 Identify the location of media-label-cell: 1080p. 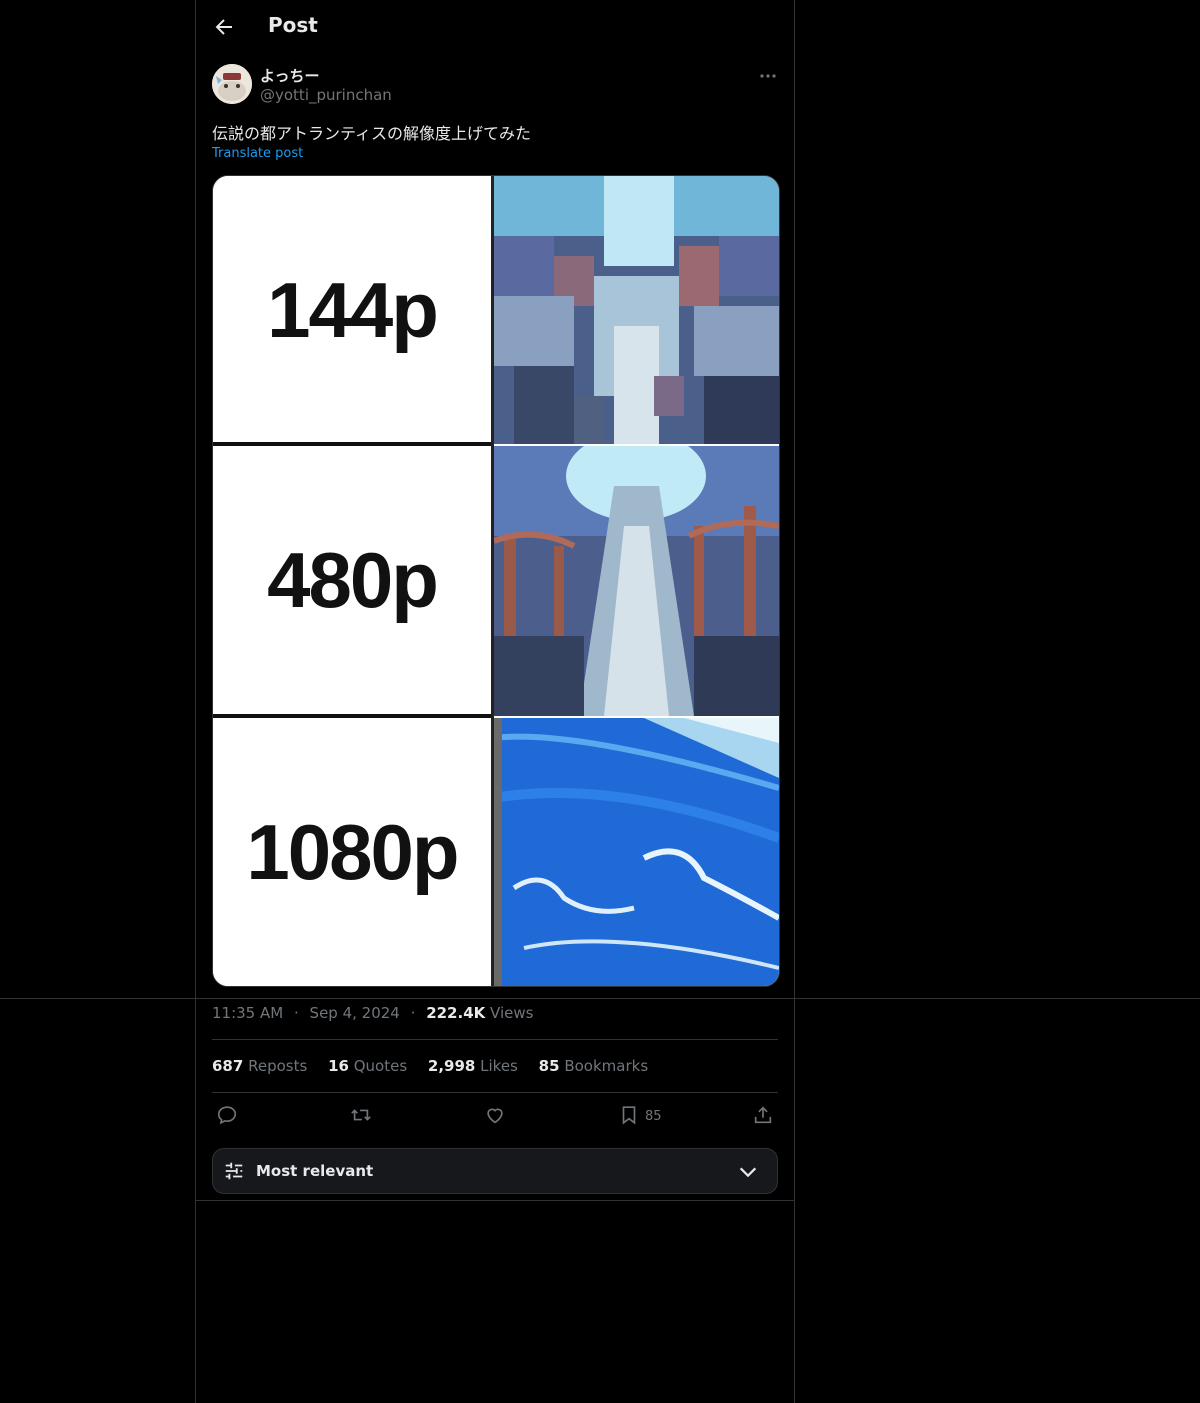
(352, 852).